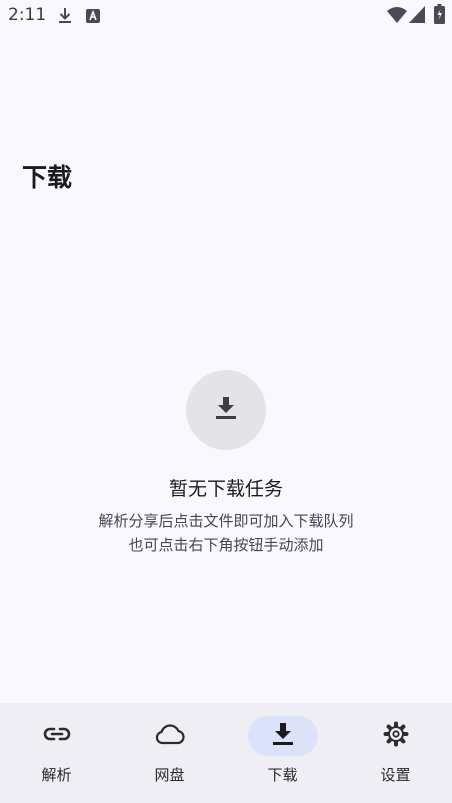 Image resolution: width=452 pixels, height=803 pixels. What do you see at coordinates (397, 17) in the screenshot?
I see `wifi-icon` at bounding box center [397, 17].